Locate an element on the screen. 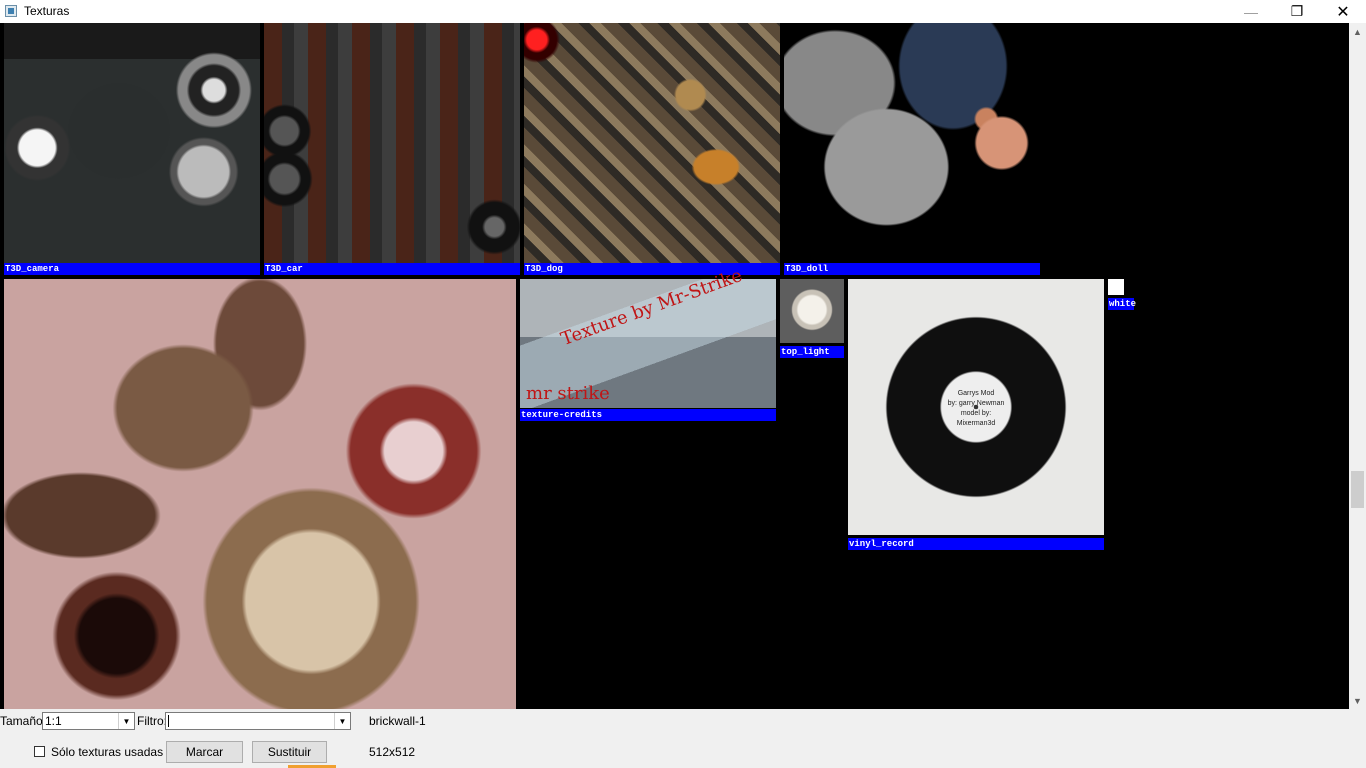  replace-button: Sustituir is located at coordinates (289, 752).